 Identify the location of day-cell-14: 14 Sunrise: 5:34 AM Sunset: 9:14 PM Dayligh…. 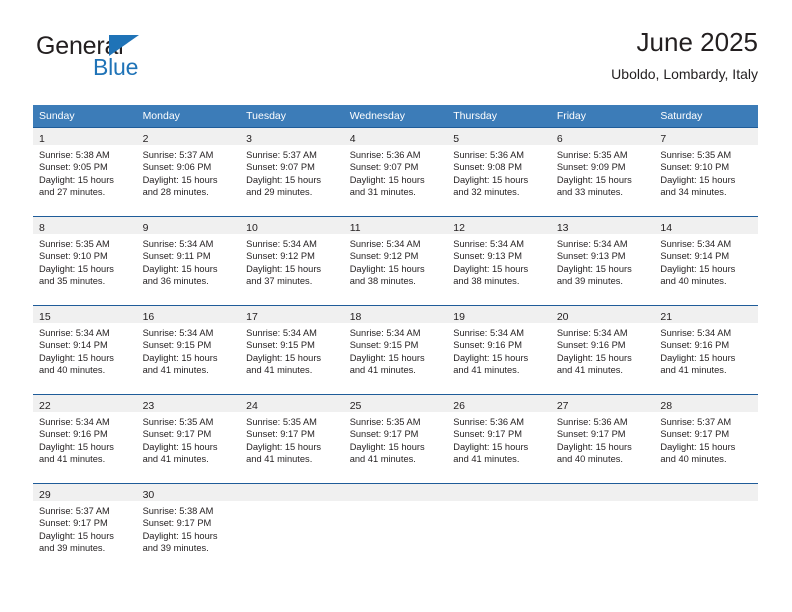
(706, 260).